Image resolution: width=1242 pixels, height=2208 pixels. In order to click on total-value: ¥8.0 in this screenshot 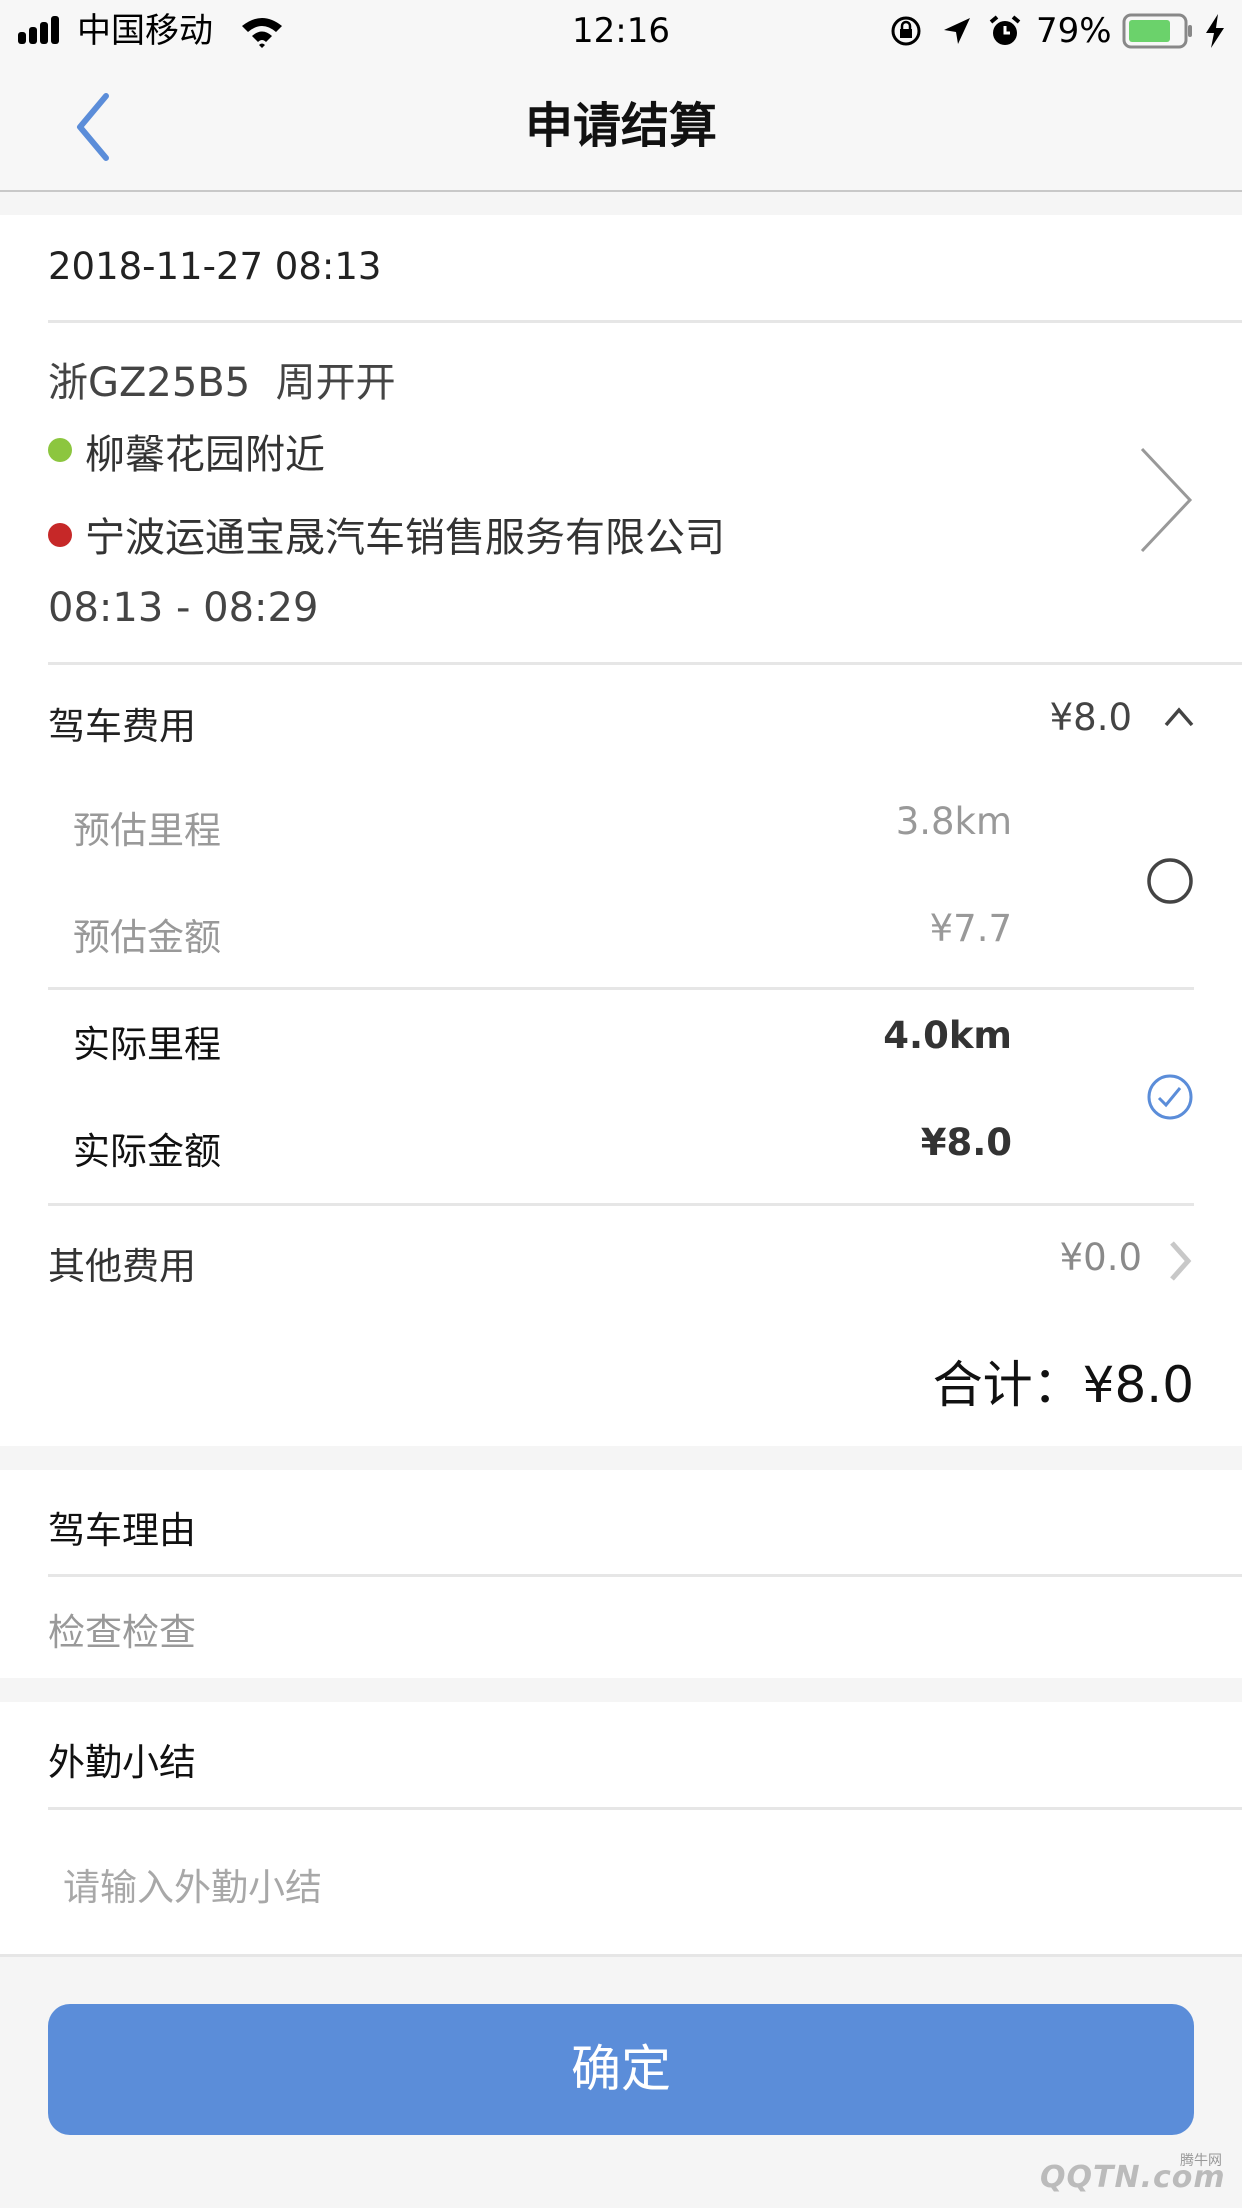, I will do `click(1138, 1385)`.